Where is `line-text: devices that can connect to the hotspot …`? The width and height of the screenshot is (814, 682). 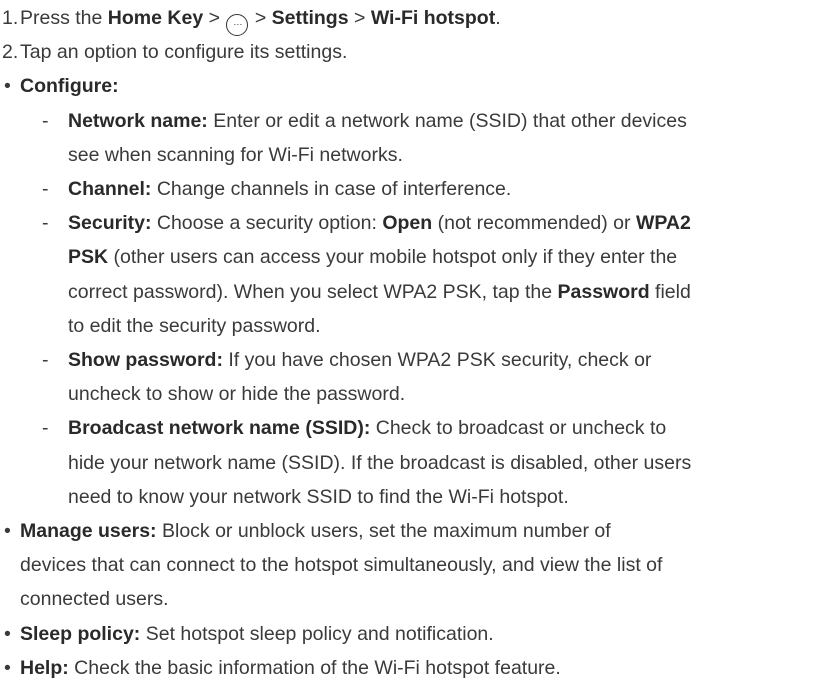 line-text: devices that can connect to the hotspot … is located at coordinates (341, 565).